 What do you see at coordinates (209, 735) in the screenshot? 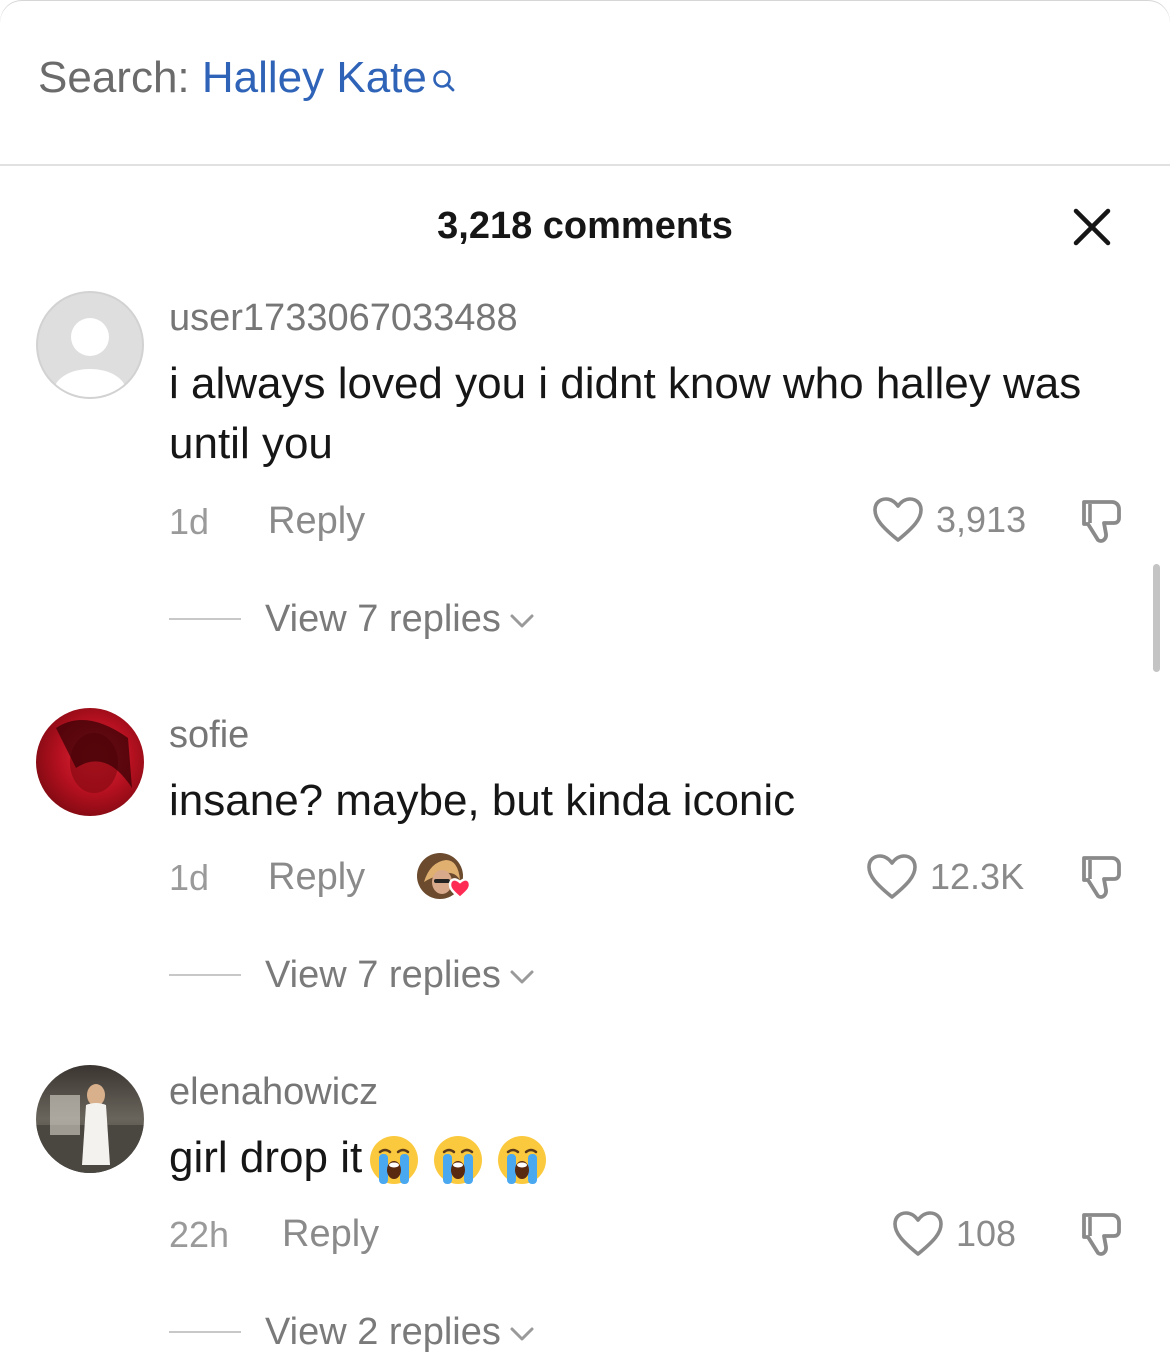
I see `comment-username: sofie` at bounding box center [209, 735].